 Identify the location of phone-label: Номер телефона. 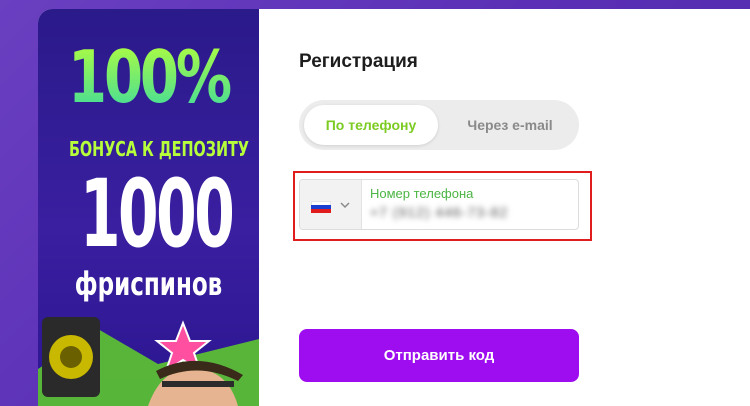
(422, 193).